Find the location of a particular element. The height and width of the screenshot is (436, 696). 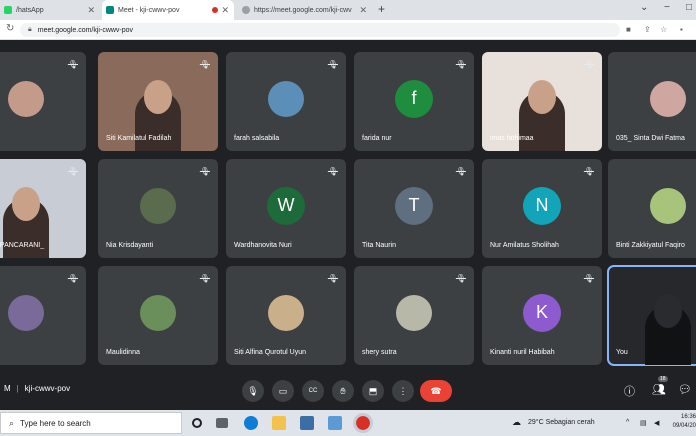

participant-name: Nia Krisdayanti is located at coordinates (130, 245).